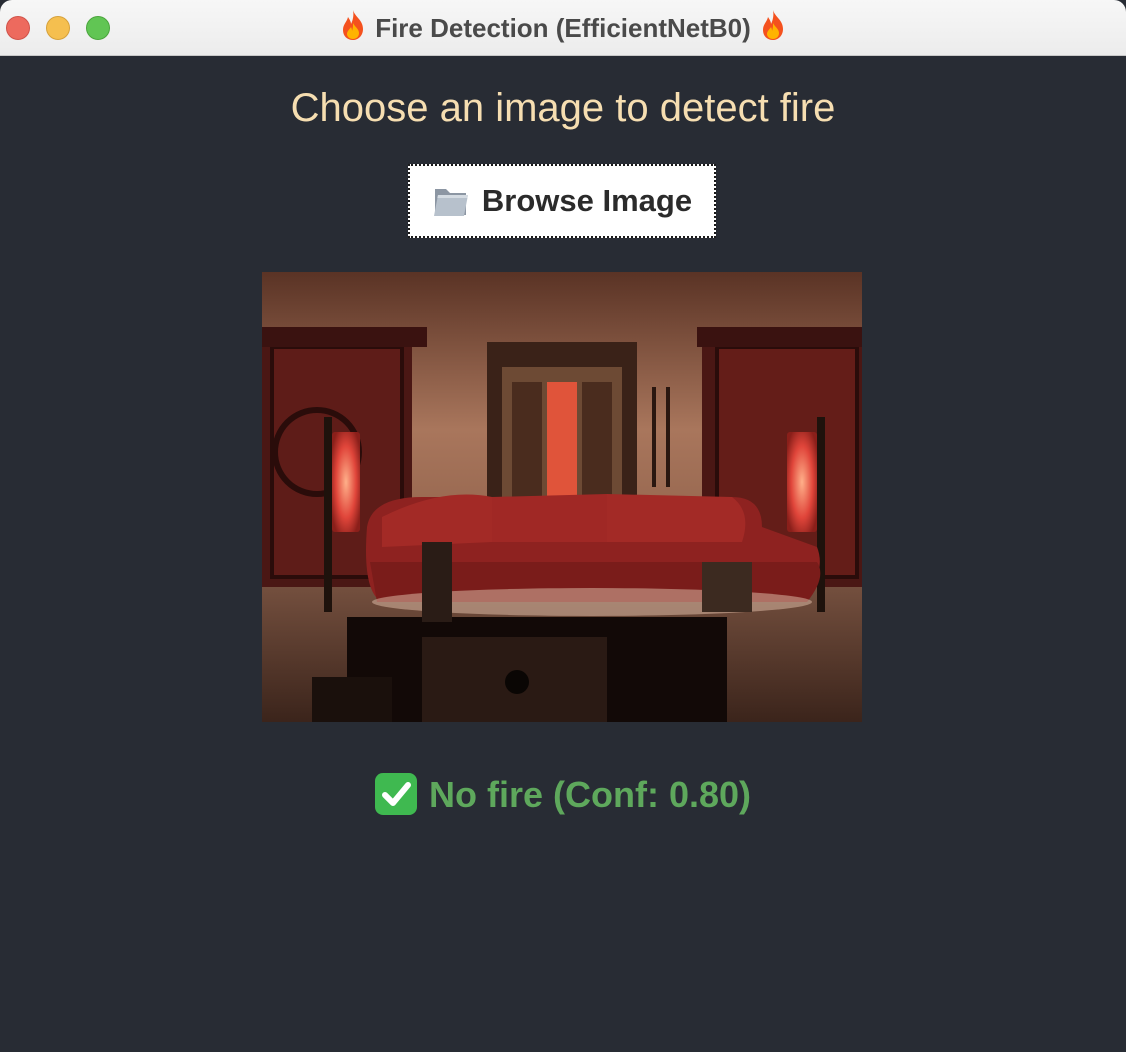  What do you see at coordinates (450, 202) in the screenshot?
I see `folder-icon` at bounding box center [450, 202].